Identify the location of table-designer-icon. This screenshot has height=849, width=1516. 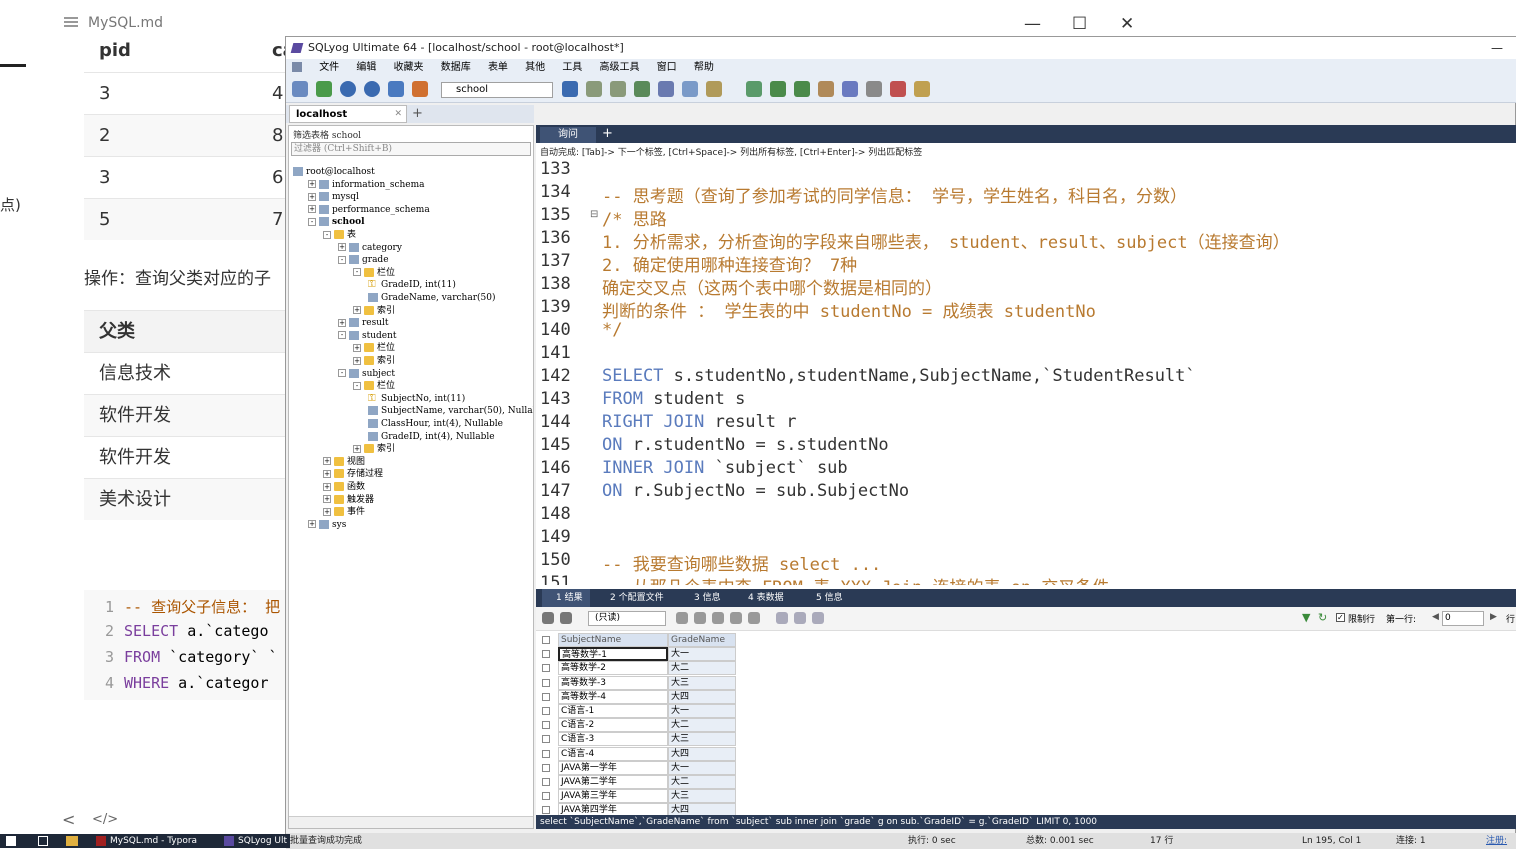
(690, 89).